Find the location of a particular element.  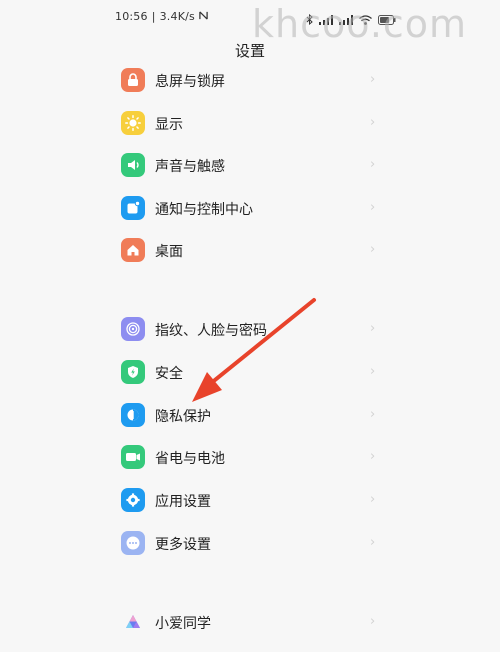

nfc-icon is located at coordinates (203, 16).